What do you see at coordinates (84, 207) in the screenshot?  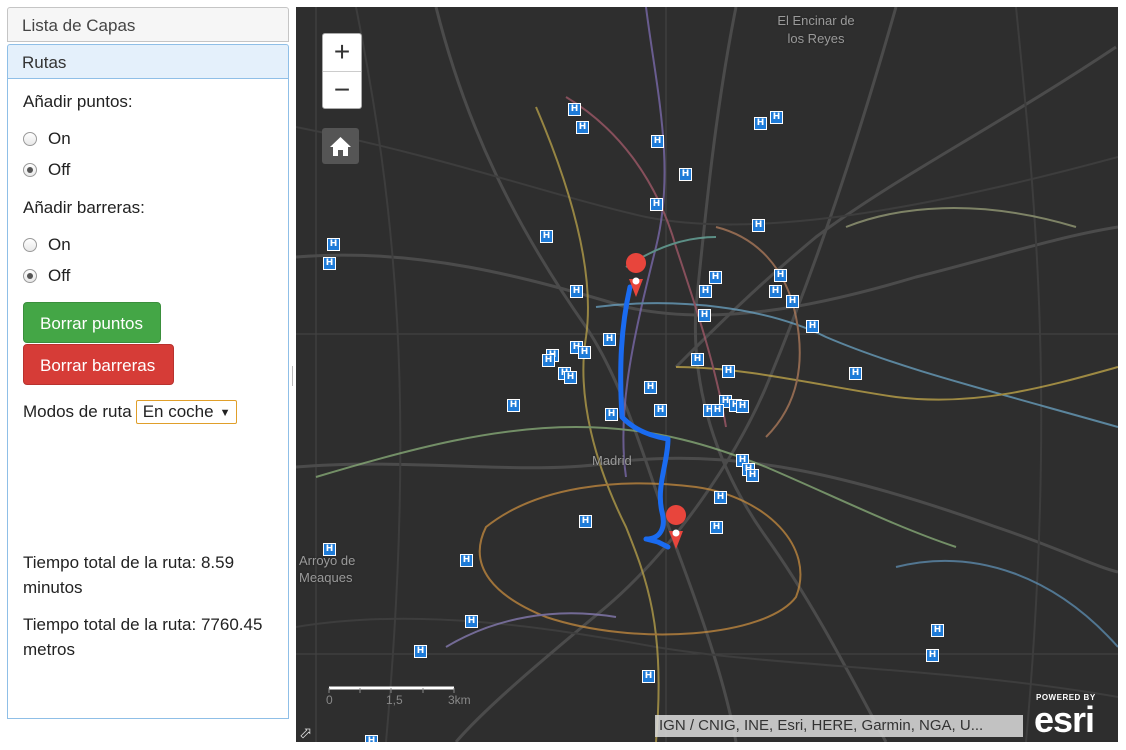 I see `add-barriers-label: Añadir barreras:` at bounding box center [84, 207].